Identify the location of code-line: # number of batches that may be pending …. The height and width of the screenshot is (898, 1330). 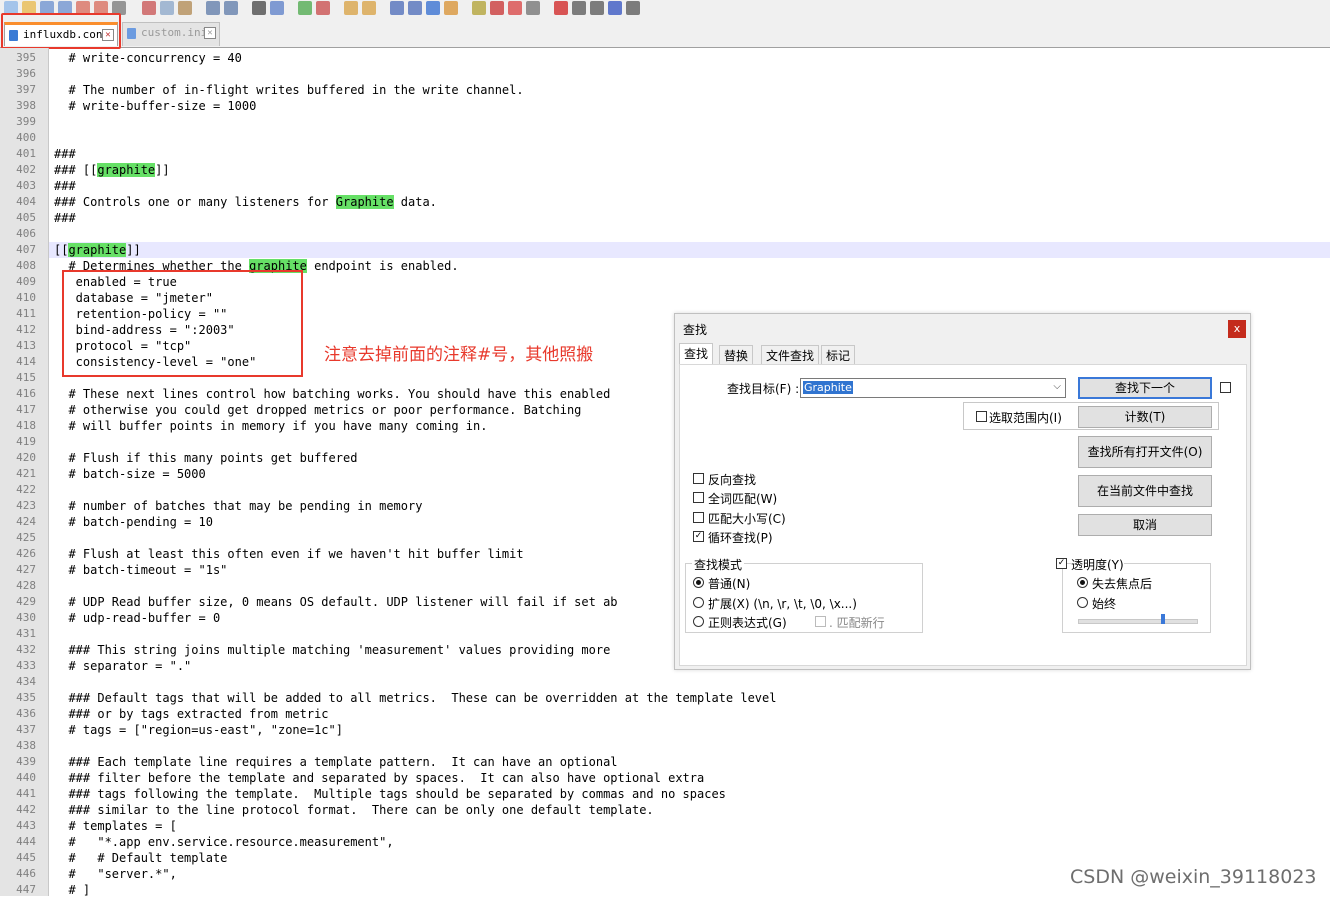
(238, 506).